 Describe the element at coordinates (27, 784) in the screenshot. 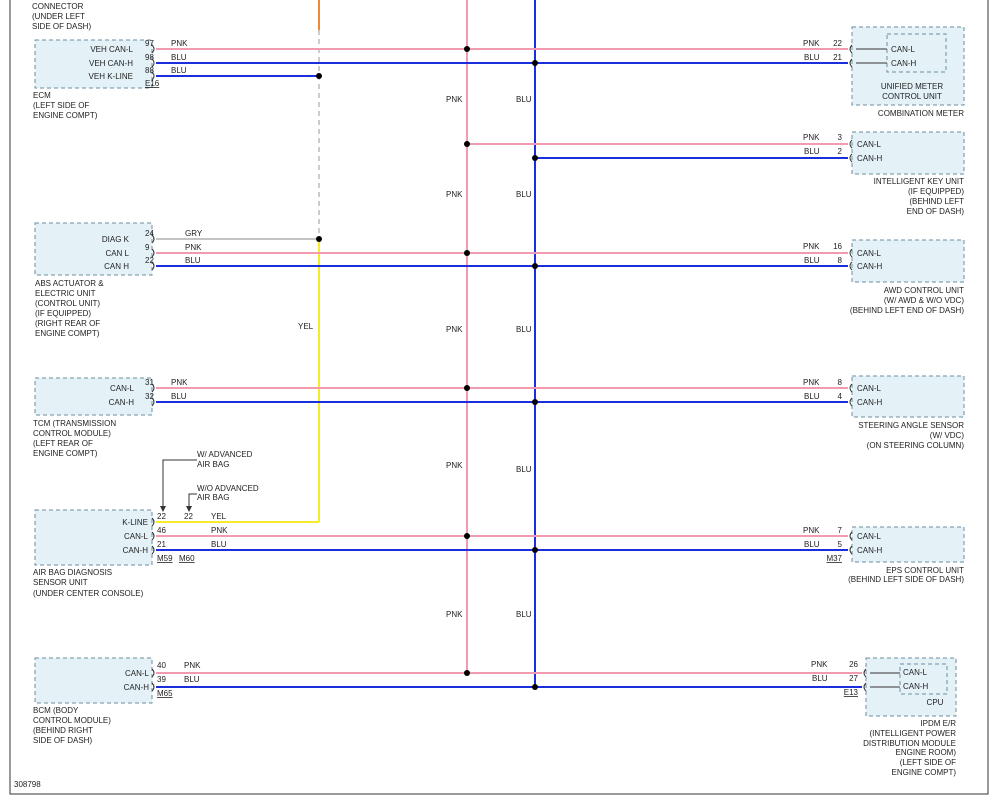

I see `drawing-id: 308798` at that location.